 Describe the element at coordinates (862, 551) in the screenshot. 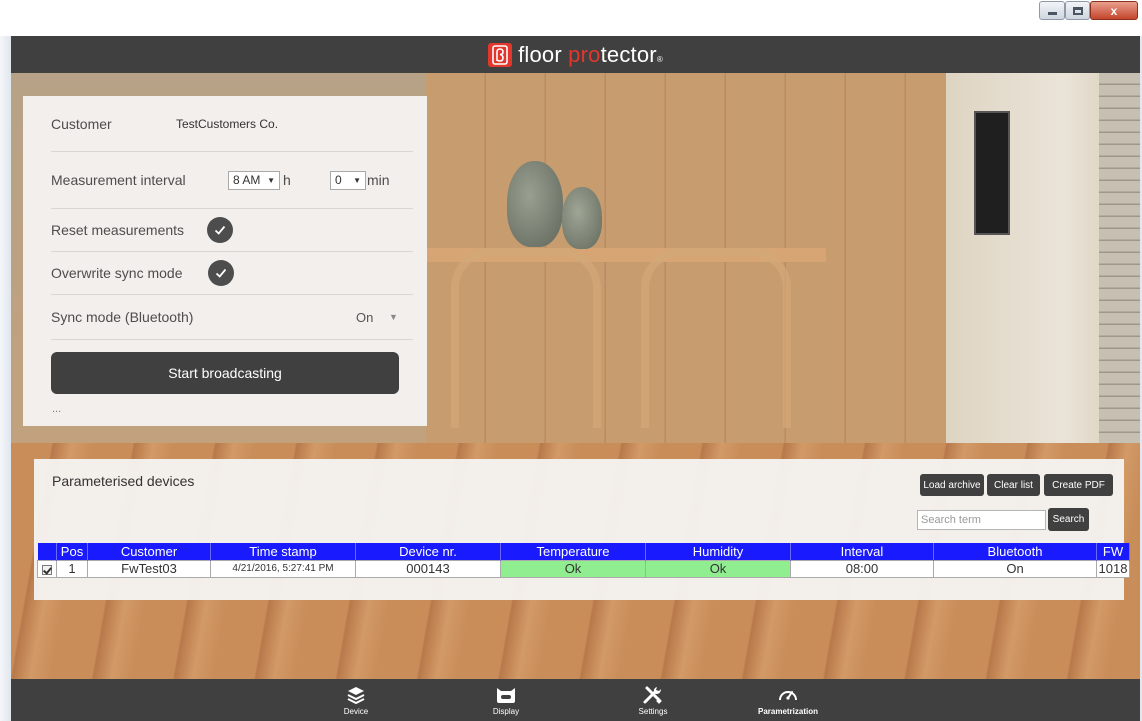

I see `column-header: Interval` at that location.